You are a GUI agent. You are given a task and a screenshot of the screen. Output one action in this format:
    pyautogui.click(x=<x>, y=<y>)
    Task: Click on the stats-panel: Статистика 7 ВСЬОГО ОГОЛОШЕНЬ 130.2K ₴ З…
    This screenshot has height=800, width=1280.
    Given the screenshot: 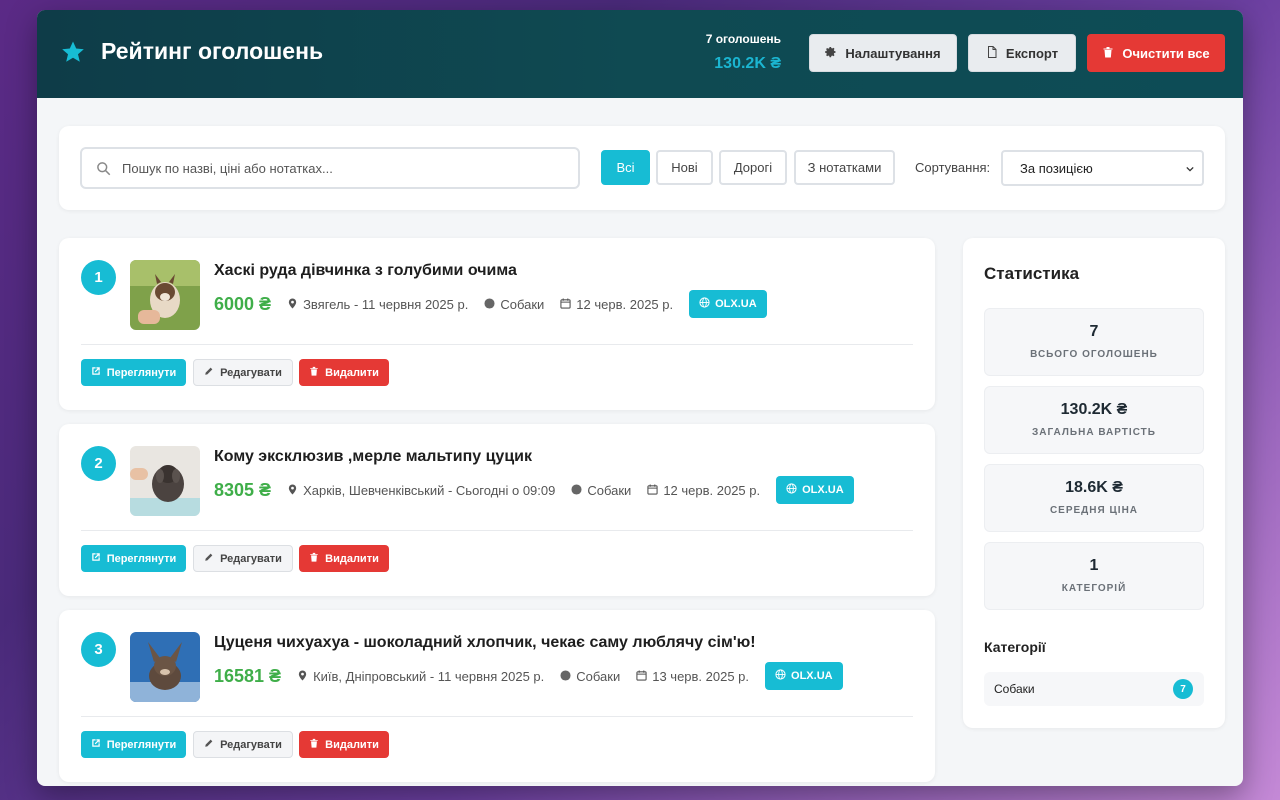 What is the action you would take?
    pyautogui.click(x=1094, y=483)
    